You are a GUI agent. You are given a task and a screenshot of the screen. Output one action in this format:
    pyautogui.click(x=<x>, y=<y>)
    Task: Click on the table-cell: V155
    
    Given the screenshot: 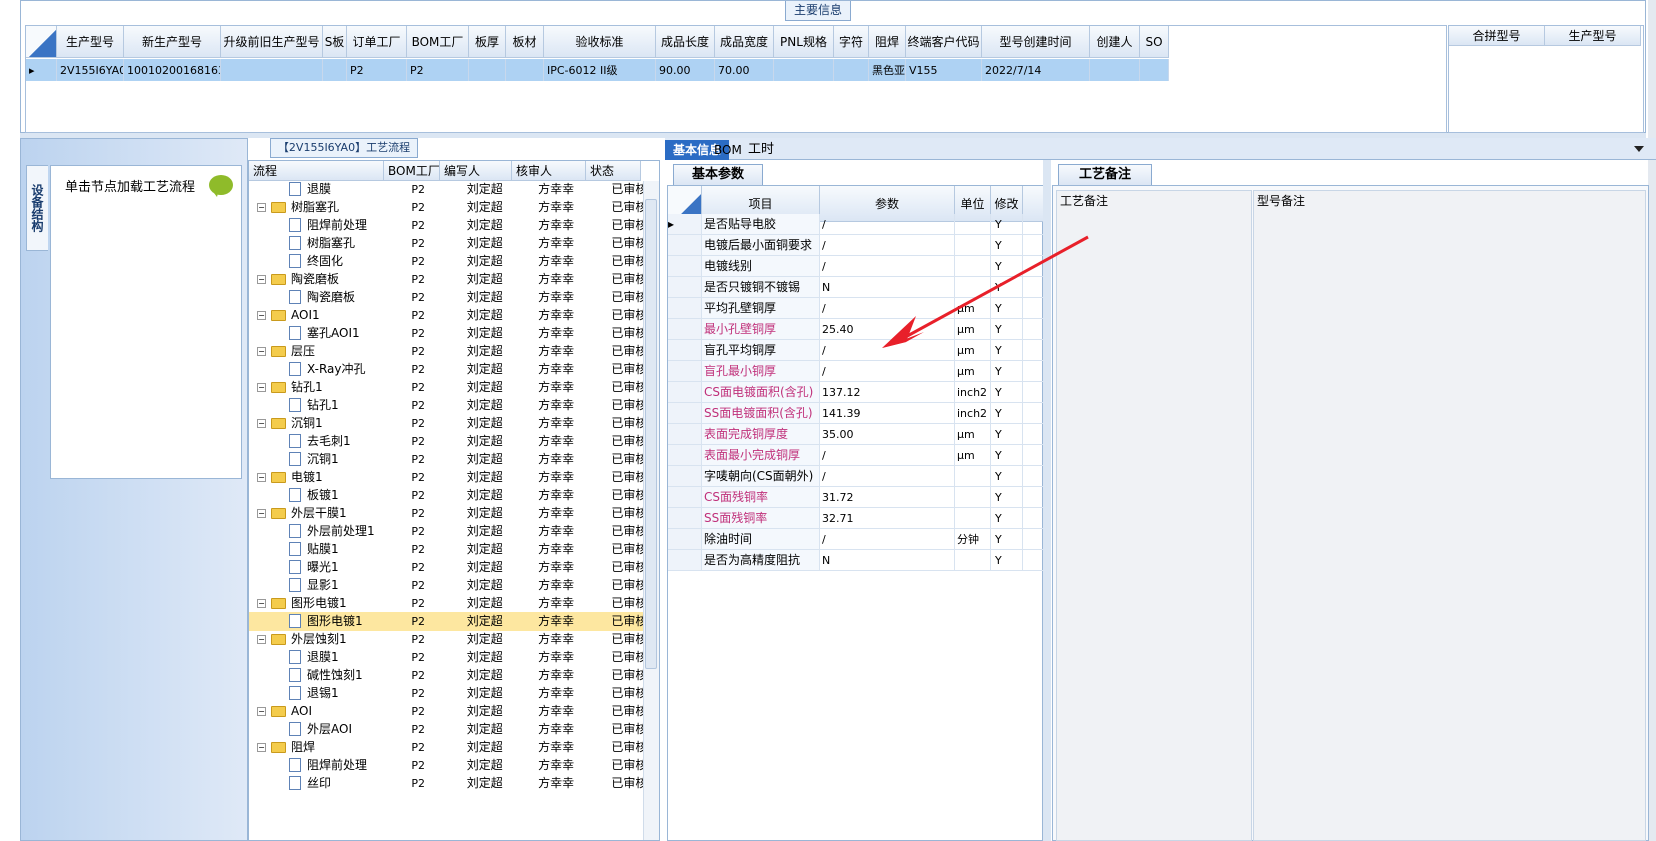 What is the action you would take?
    pyautogui.click(x=944, y=70)
    